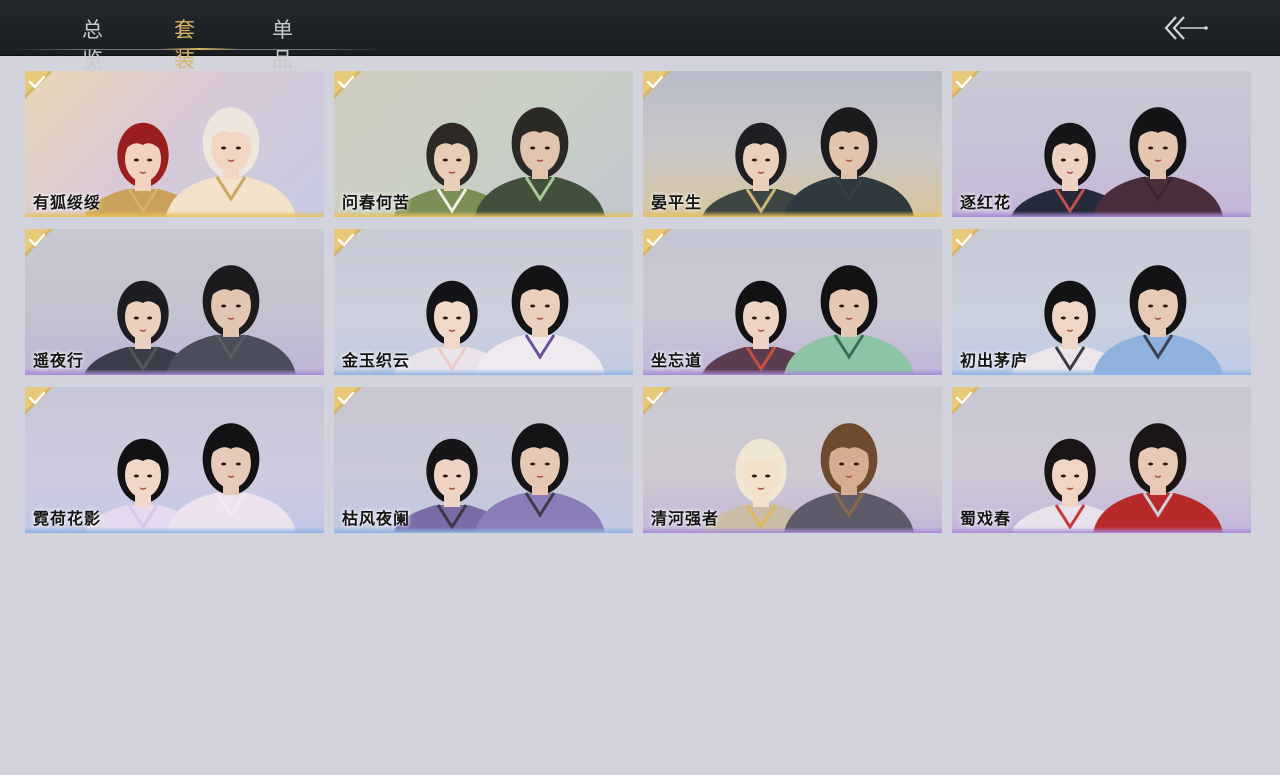 The height and width of the screenshot is (775, 1280). What do you see at coordinates (986, 202) in the screenshot?
I see `outfit-name-label: 逐红花` at bounding box center [986, 202].